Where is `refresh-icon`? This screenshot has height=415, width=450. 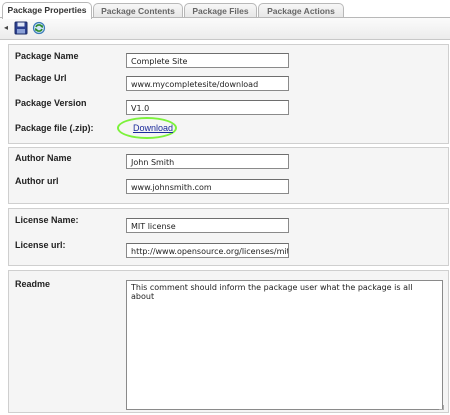
refresh-icon is located at coordinates (39, 28).